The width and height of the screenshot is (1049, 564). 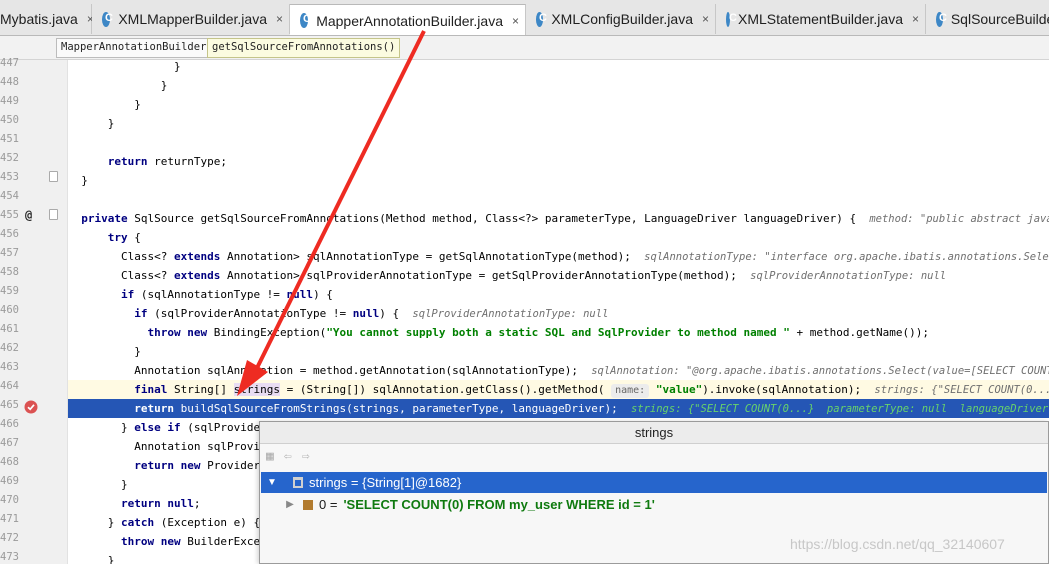 I want to click on code-line: try {, so click(x=558, y=237).